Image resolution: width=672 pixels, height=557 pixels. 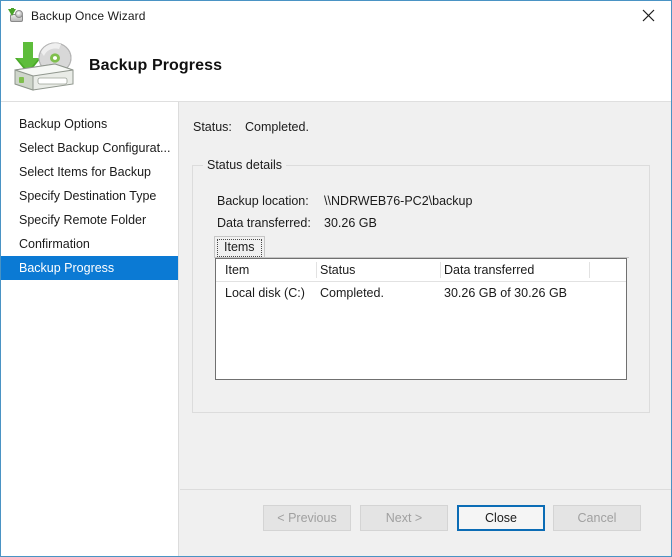 What do you see at coordinates (271, 270) in the screenshot?
I see `column-header-item: Item` at bounding box center [271, 270].